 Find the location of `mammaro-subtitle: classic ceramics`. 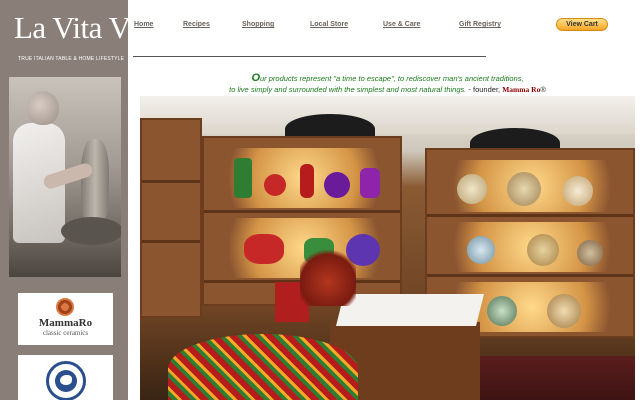

mammaro-subtitle: classic ceramics is located at coordinates (65, 333).